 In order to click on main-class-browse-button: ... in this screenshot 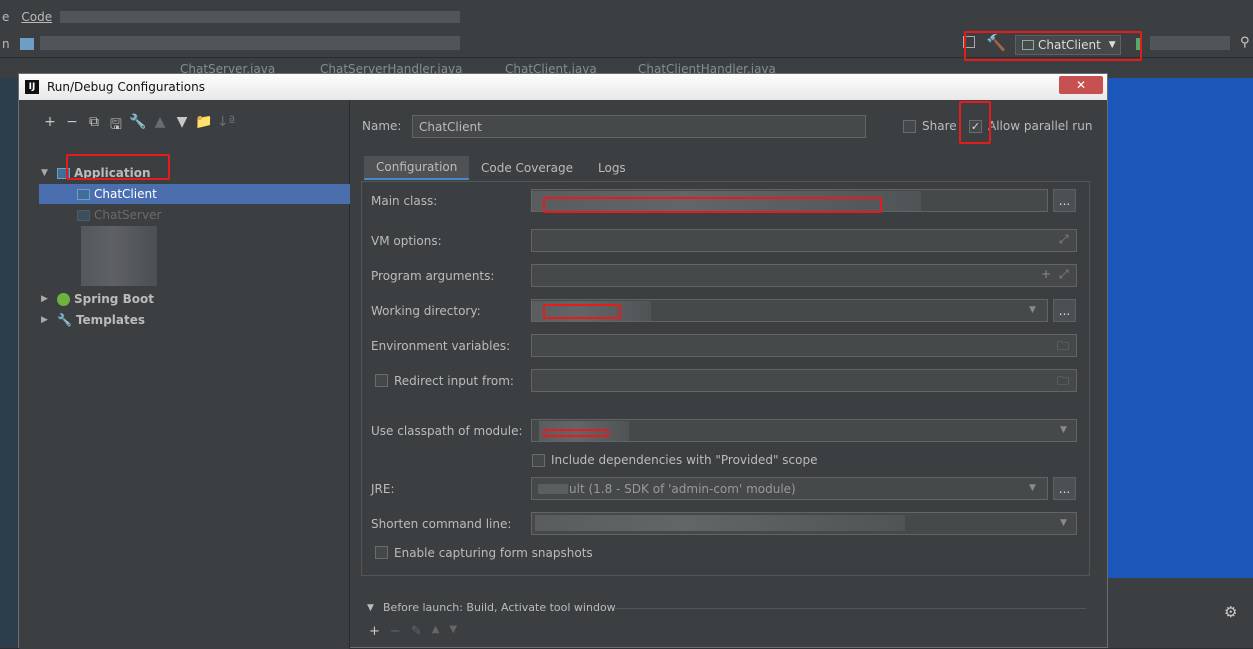, I will do `click(1064, 200)`.